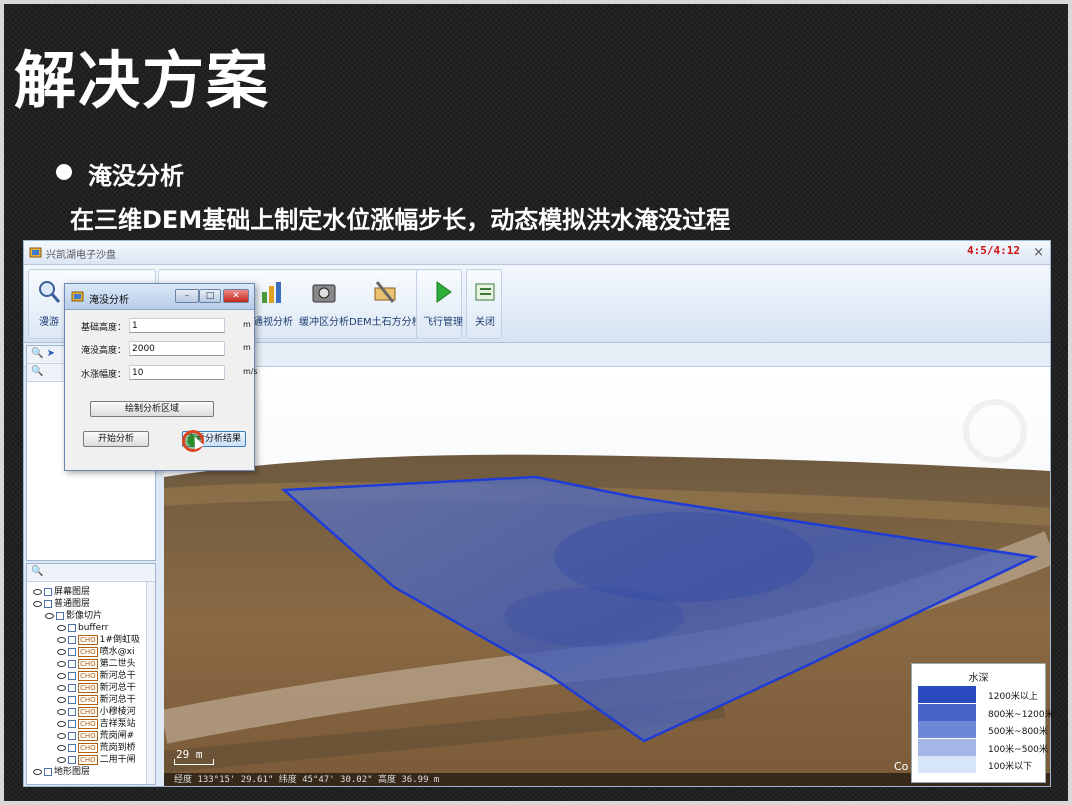  What do you see at coordinates (273, 303) in the screenshot?
I see `visibility-analysis-button: 通视分析` at bounding box center [273, 303].